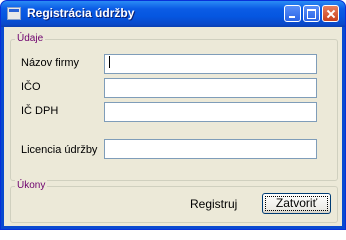  Describe the element at coordinates (213, 204) in the screenshot. I see `register-button: Registruj` at that location.